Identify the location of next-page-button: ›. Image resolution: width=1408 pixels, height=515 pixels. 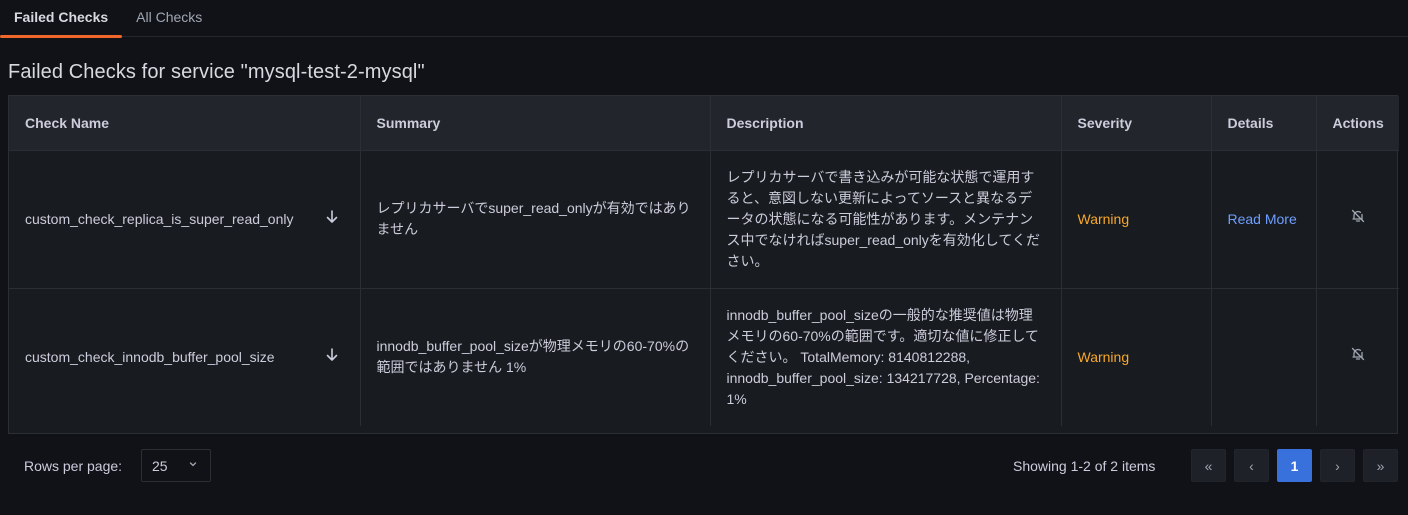
(1337, 465).